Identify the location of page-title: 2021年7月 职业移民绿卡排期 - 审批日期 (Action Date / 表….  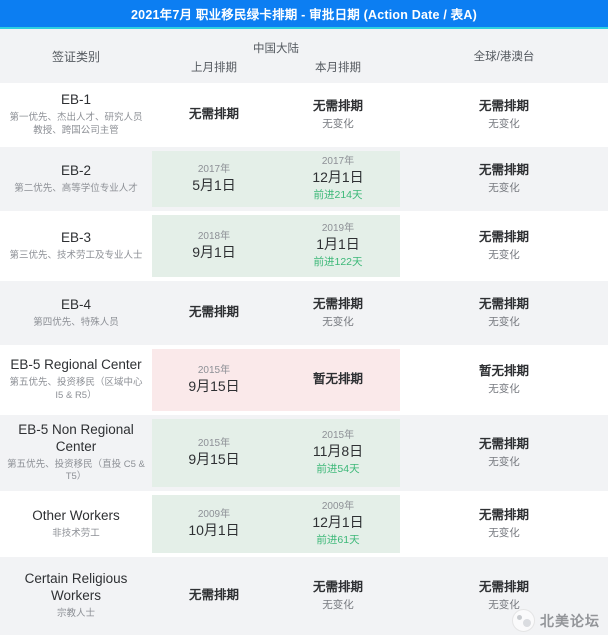
(304, 13).